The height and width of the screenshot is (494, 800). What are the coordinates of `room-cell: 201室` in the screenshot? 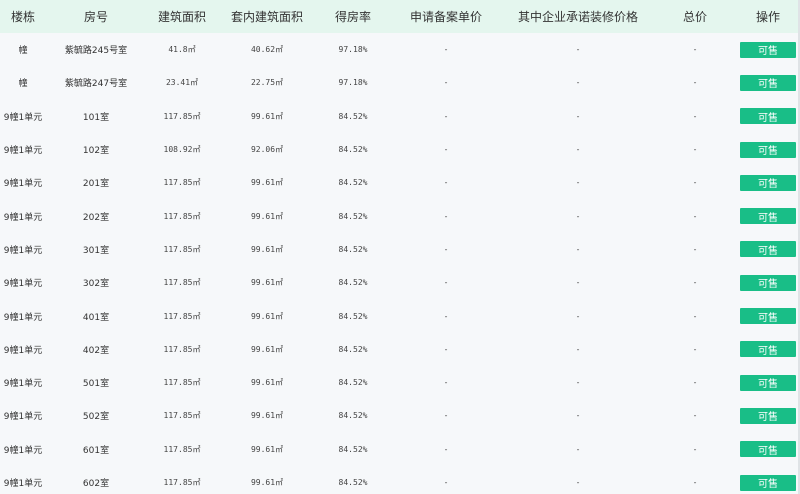 It's located at (96, 184).